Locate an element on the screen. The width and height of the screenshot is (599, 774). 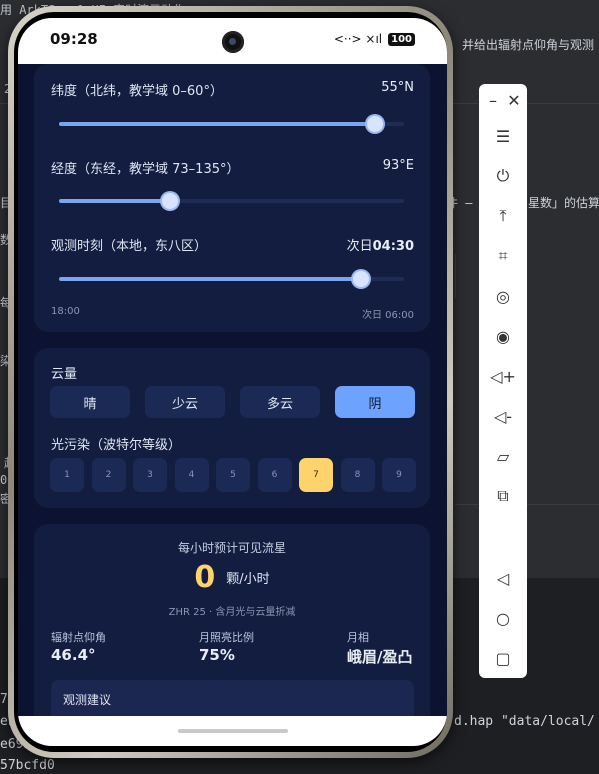
status-time: 09:28 is located at coordinates (74, 39).